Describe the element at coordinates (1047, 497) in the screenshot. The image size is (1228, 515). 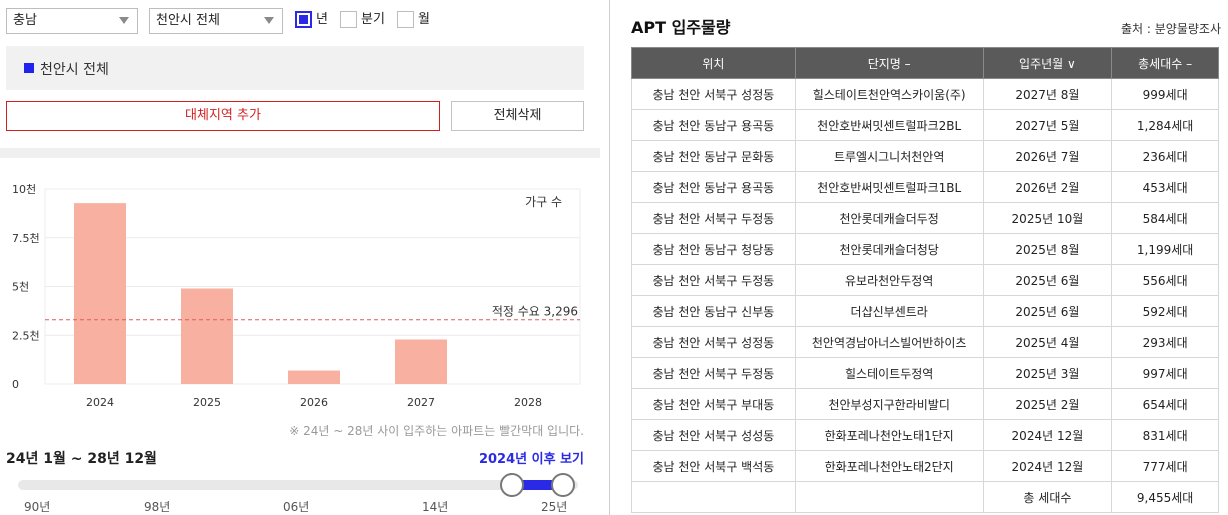
I see `total-label: 총 세대수` at that location.